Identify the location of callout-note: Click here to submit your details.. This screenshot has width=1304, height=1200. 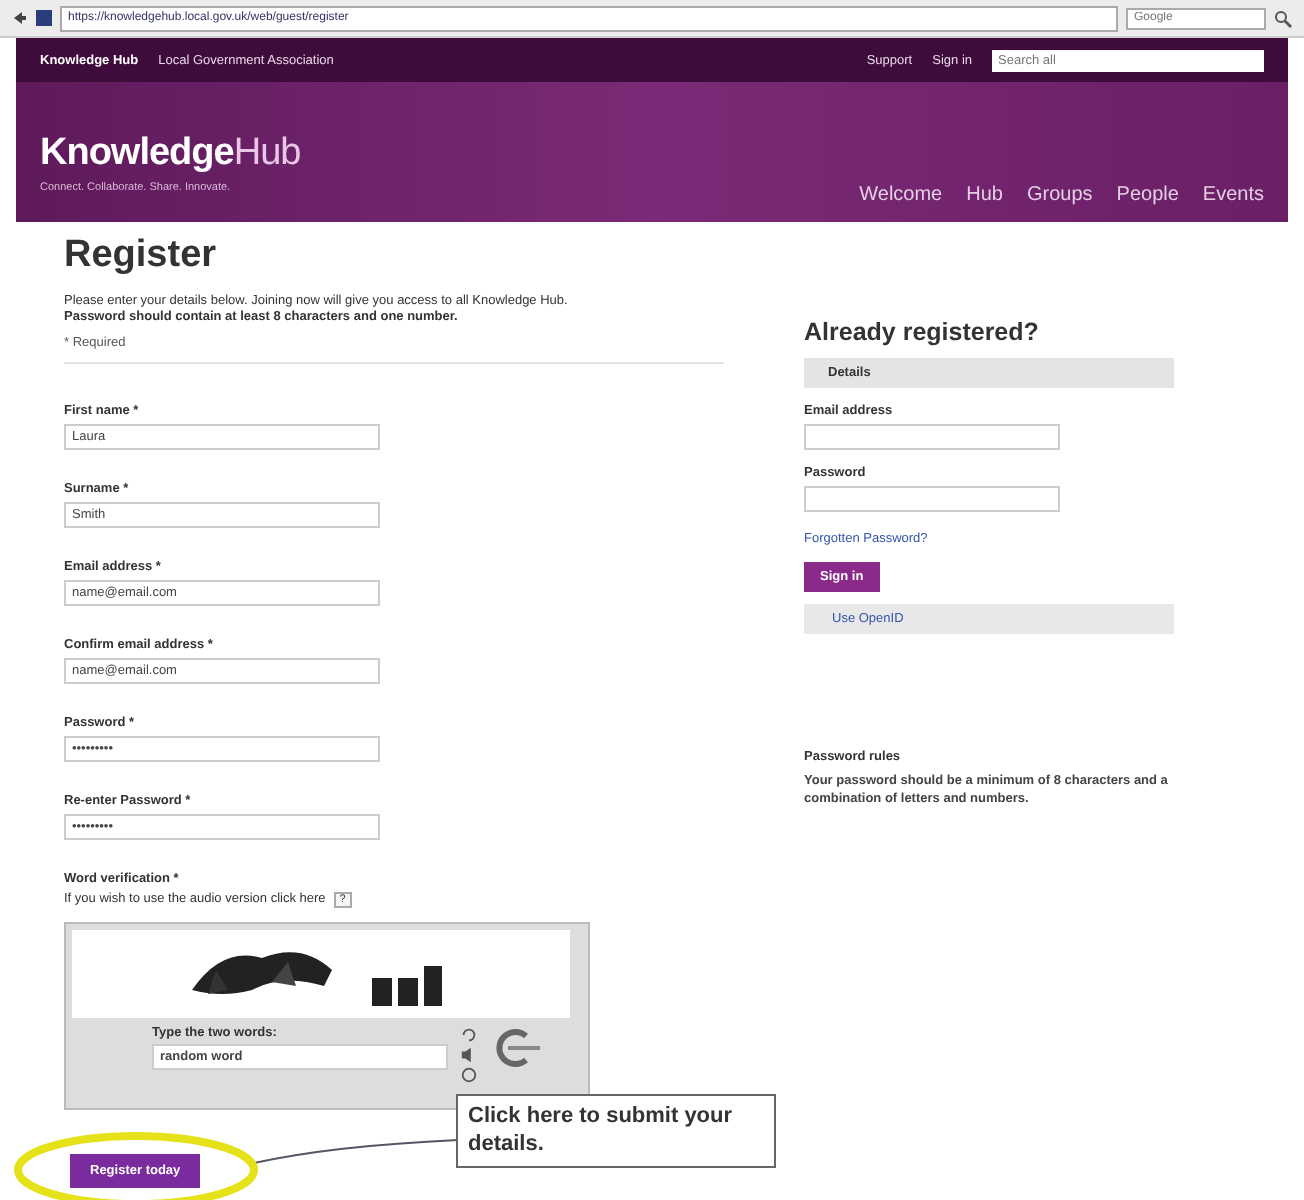
(616, 1131).